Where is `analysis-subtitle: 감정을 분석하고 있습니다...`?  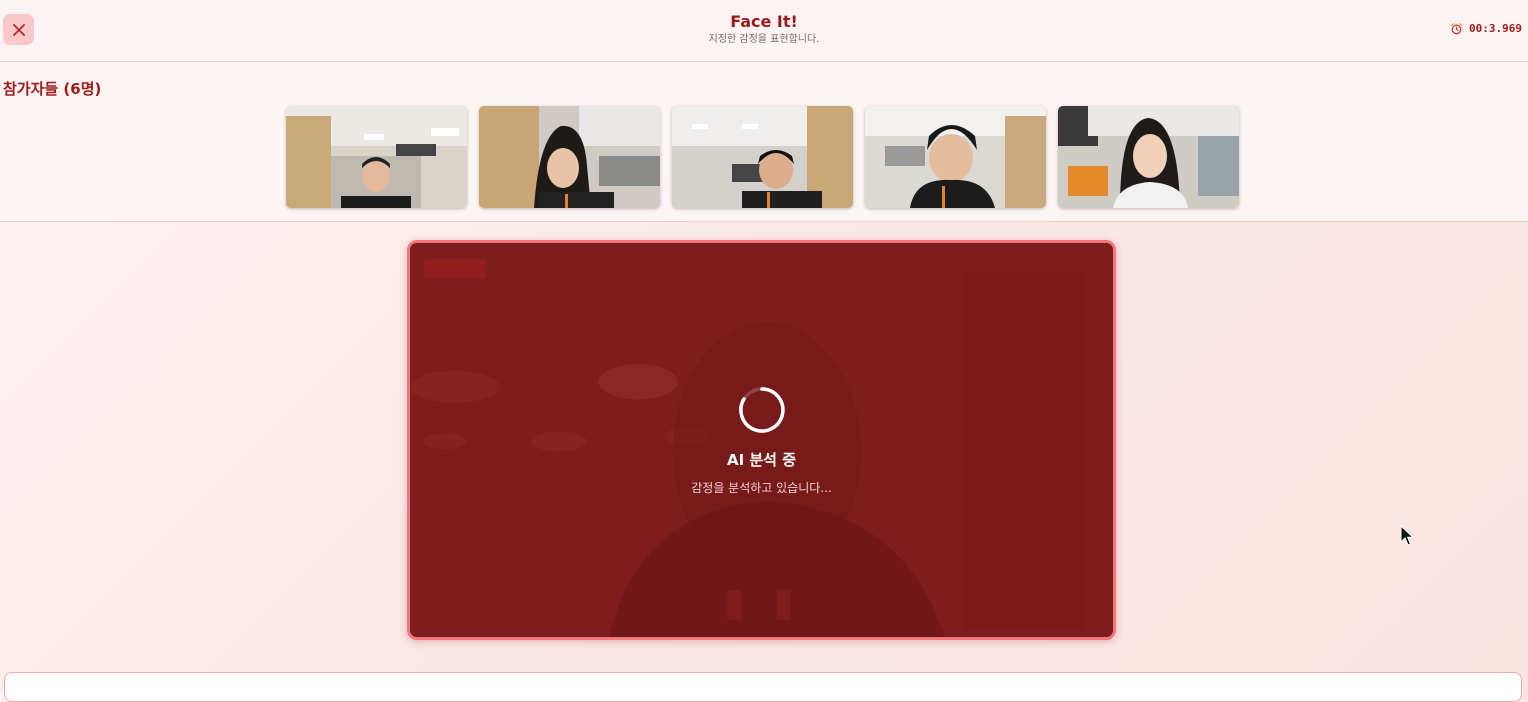 analysis-subtitle: 감정을 분석하고 있습니다... is located at coordinates (761, 488).